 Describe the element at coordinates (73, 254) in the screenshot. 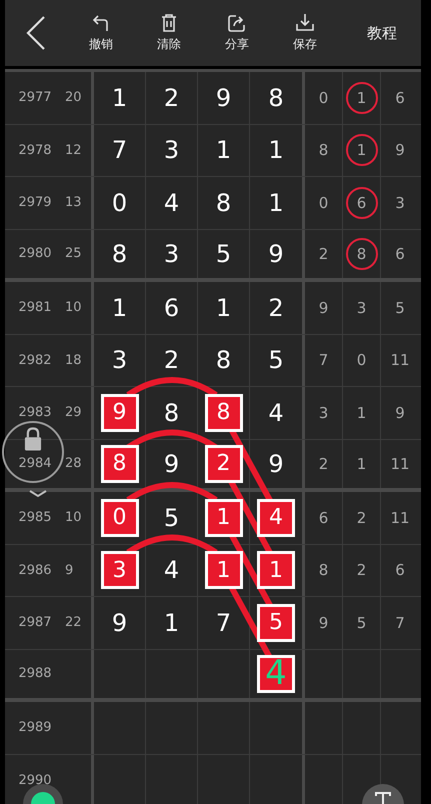

I see `sum-value: 25` at that location.